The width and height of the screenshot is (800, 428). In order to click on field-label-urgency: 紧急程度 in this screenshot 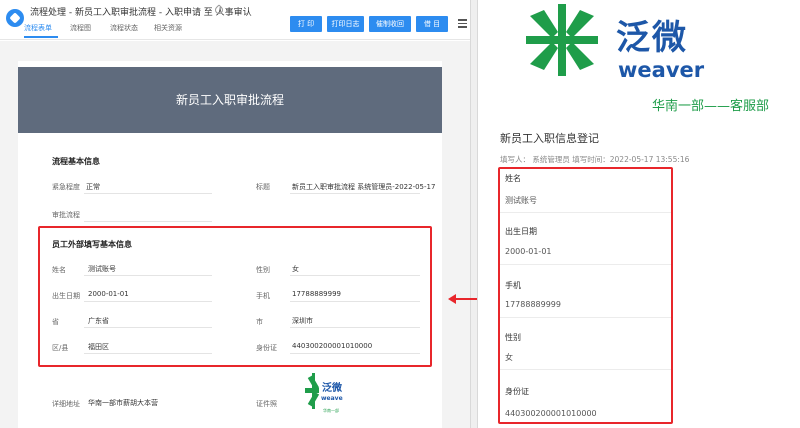, I will do `click(66, 187)`.